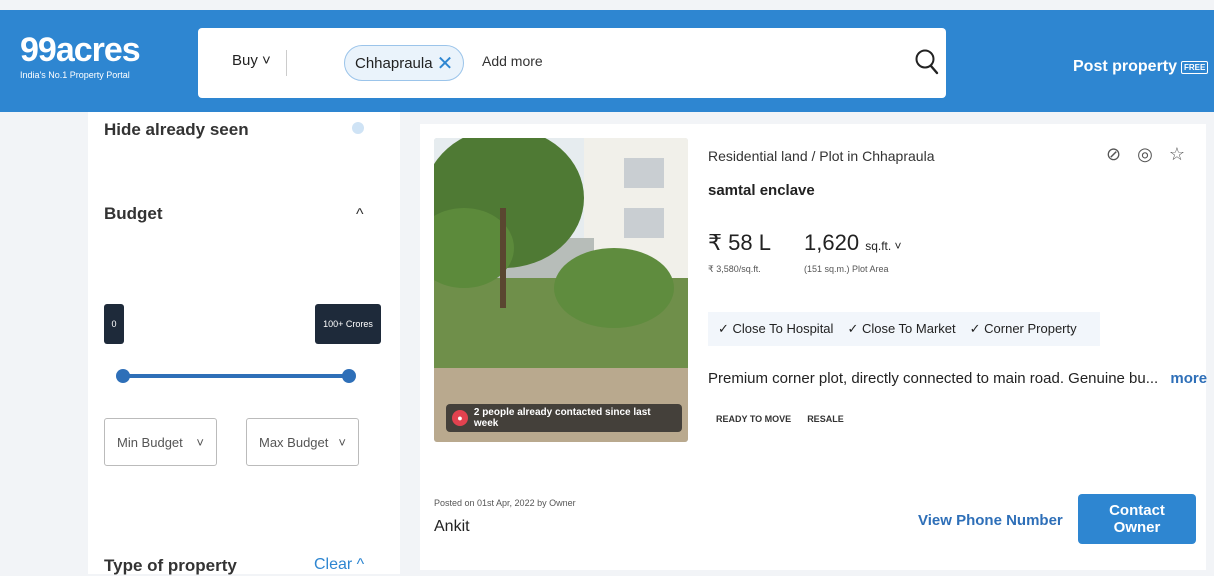 This screenshot has height=576, width=1214. What do you see at coordinates (176, 129) in the screenshot?
I see `hide-seen-label: Hide already seen` at bounding box center [176, 129].